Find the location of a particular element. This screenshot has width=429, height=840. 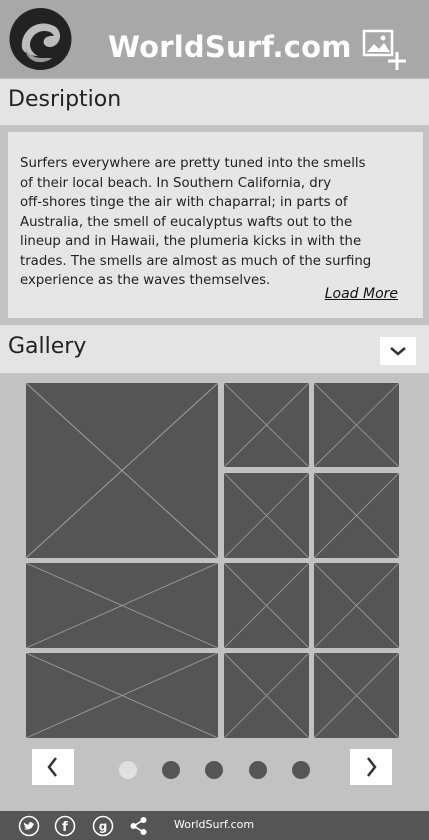

app-footer: f g WorldSurf.com is located at coordinates (214, 825).